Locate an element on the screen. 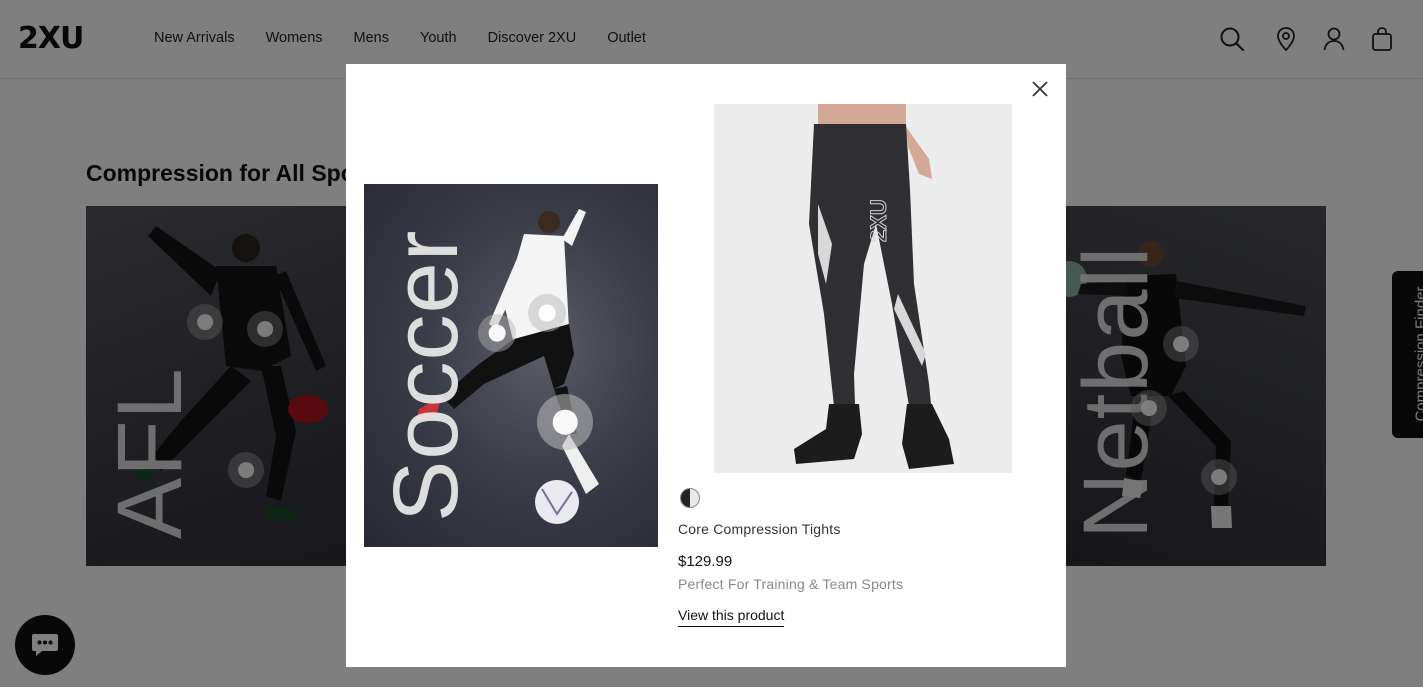 The width and height of the screenshot is (1423, 687). sport-label-soccer: Soccer is located at coordinates (426, 375).